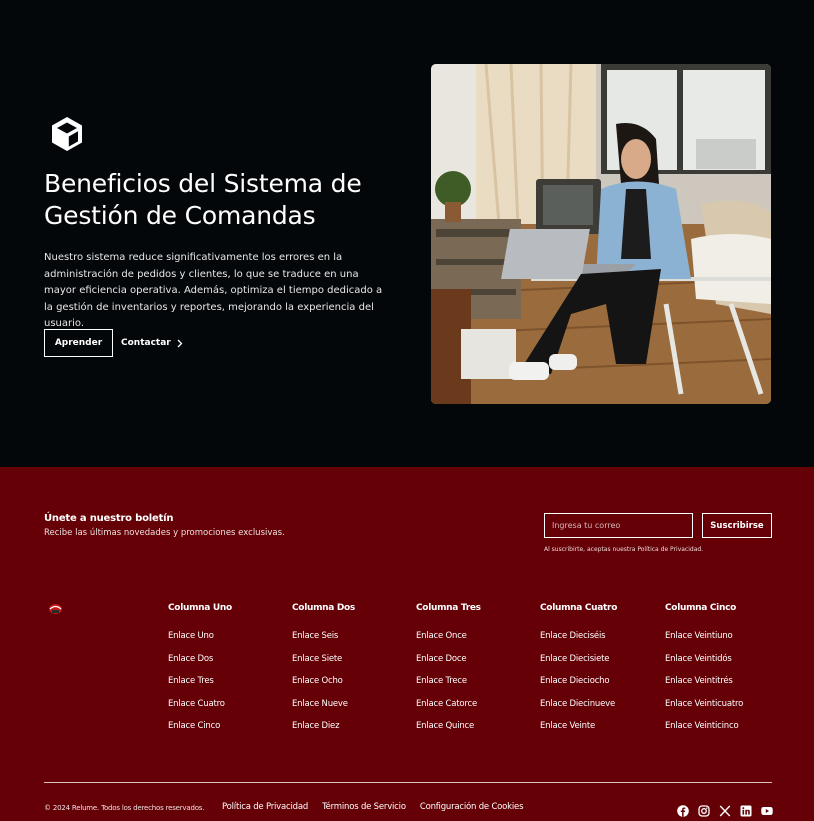 The height and width of the screenshot is (821, 814). What do you see at coordinates (180, 343) in the screenshot?
I see `chevron-right-icon` at bounding box center [180, 343].